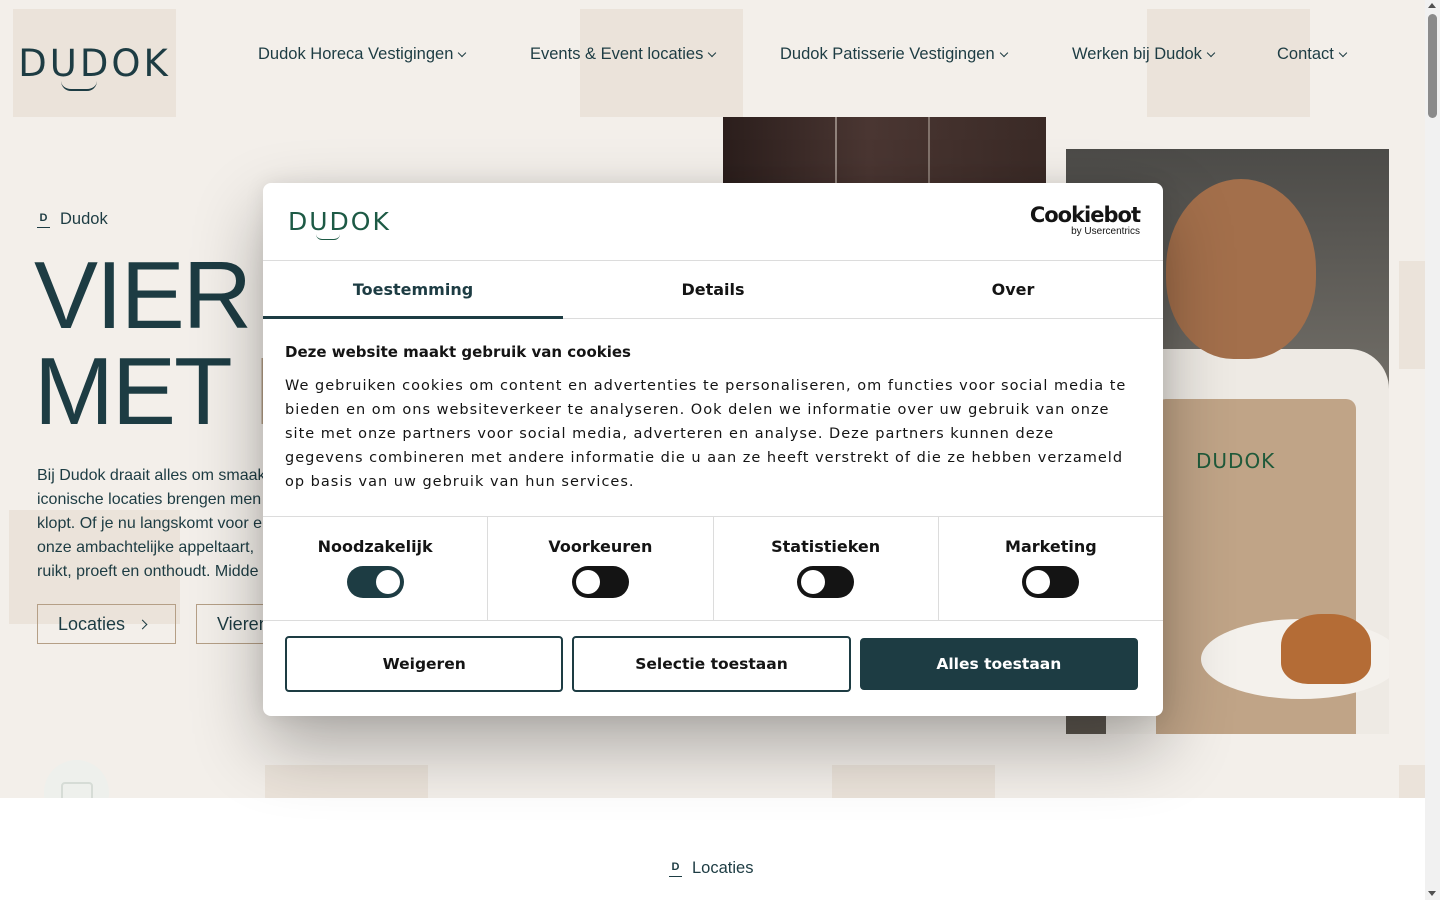  Describe the element at coordinates (163, 295) in the screenshot. I see `headline-line: VIER '` at that location.